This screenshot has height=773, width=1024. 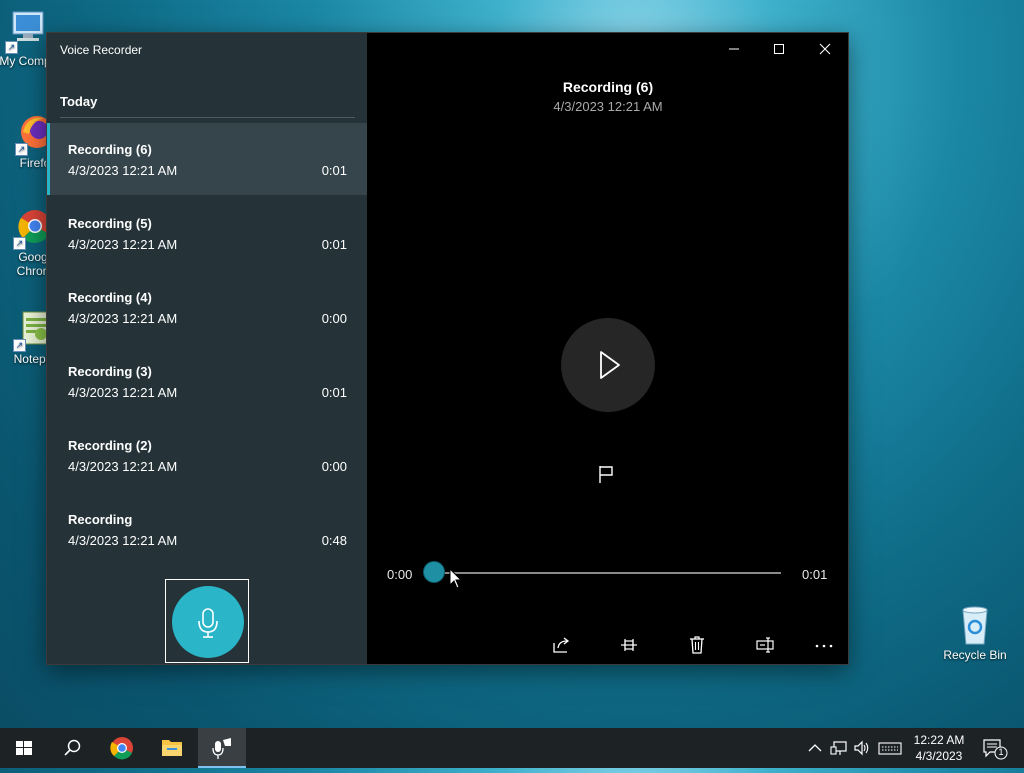 I want to click on section-divider, so click(x=207, y=117).